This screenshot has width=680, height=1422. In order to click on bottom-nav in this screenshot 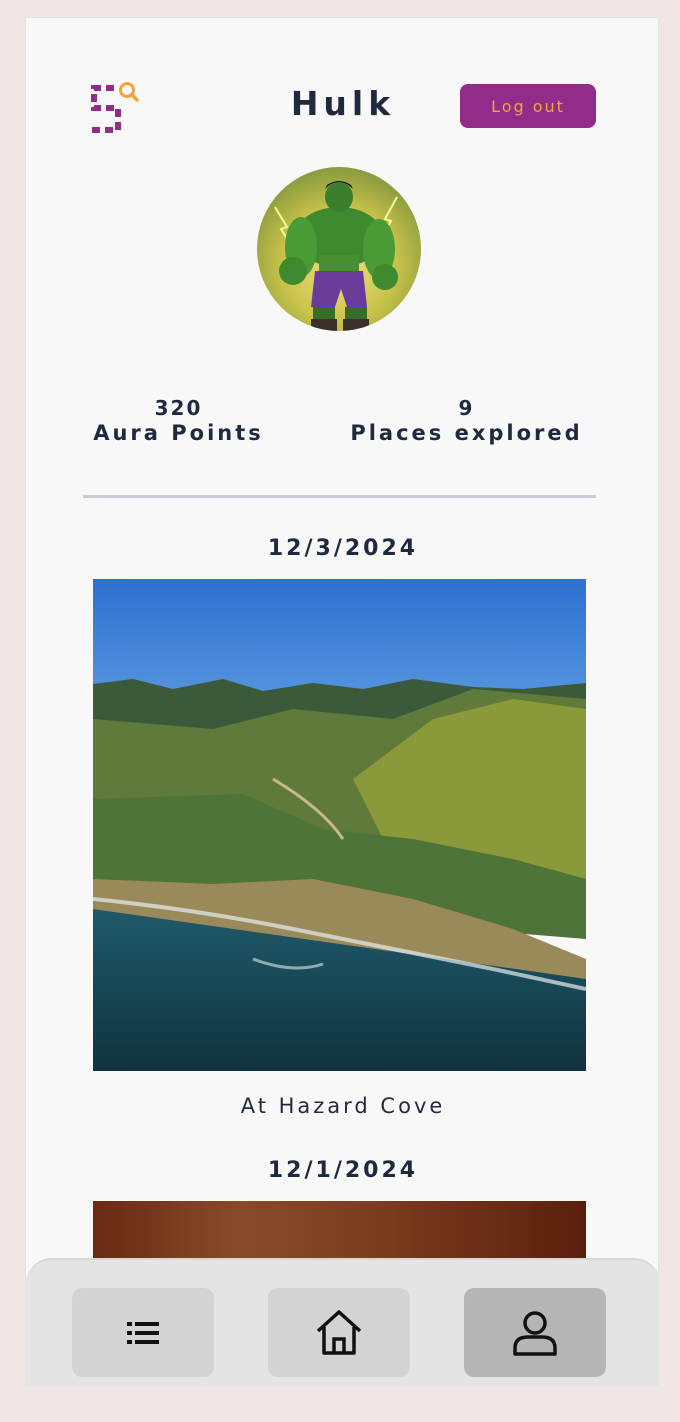, I will do `click(342, 1321)`.